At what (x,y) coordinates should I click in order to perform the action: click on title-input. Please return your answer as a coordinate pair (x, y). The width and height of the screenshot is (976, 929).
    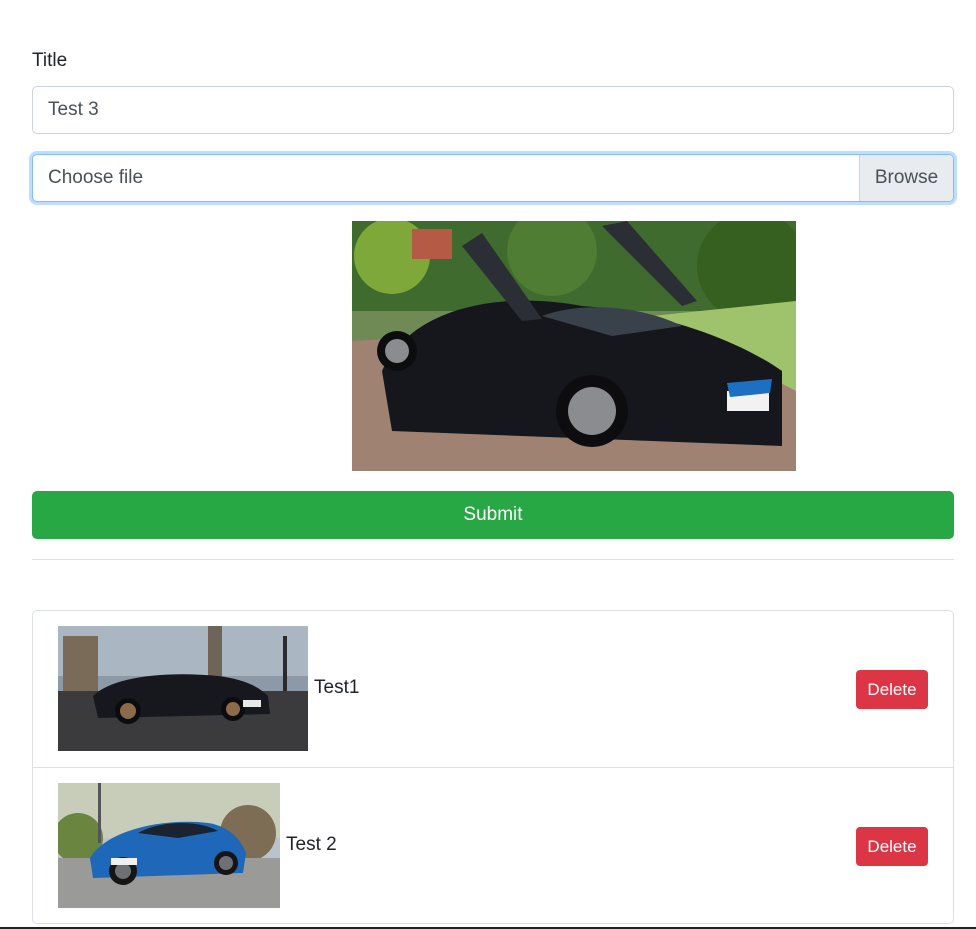
    Looking at the image, I should click on (493, 110).